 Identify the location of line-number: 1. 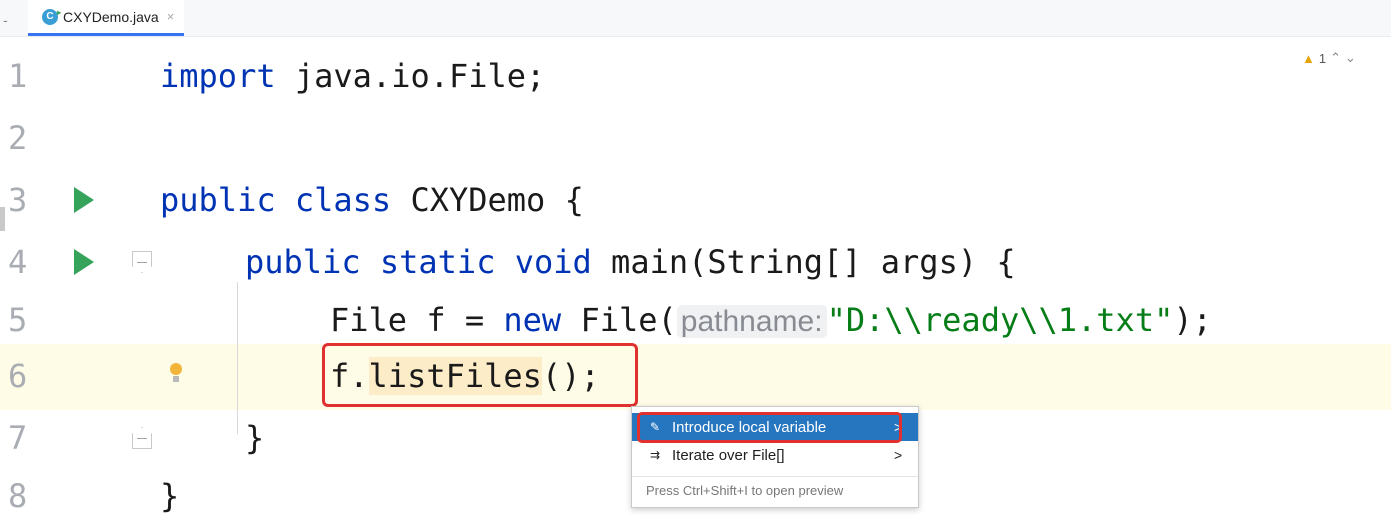
(18, 76).